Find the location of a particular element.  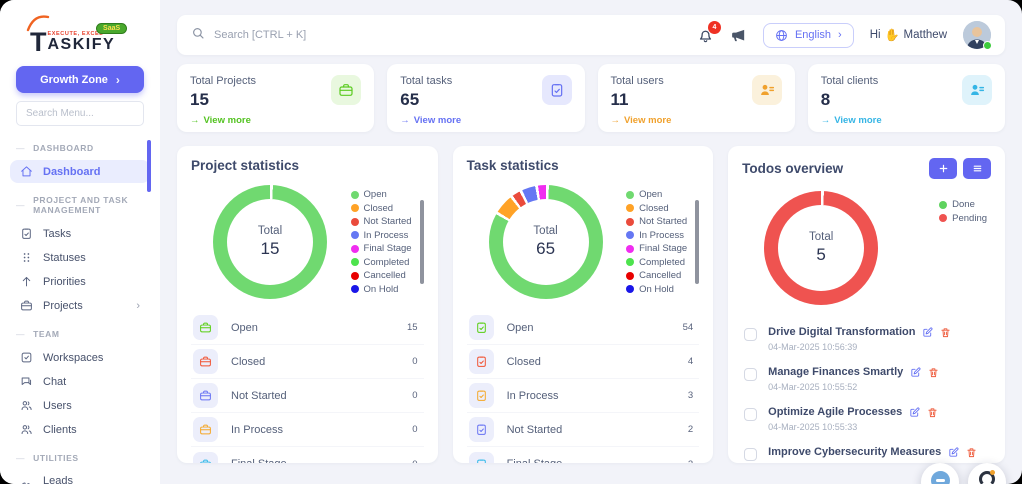

sidebar-item-chat: Chat is located at coordinates (80, 381).